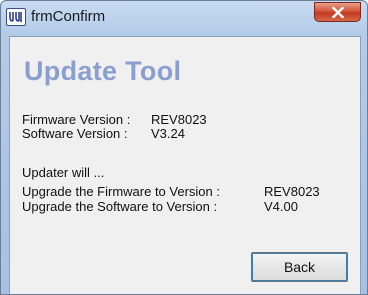  What do you see at coordinates (103, 71) in the screenshot?
I see `page-title: Update Tool` at bounding box center [103, 71].